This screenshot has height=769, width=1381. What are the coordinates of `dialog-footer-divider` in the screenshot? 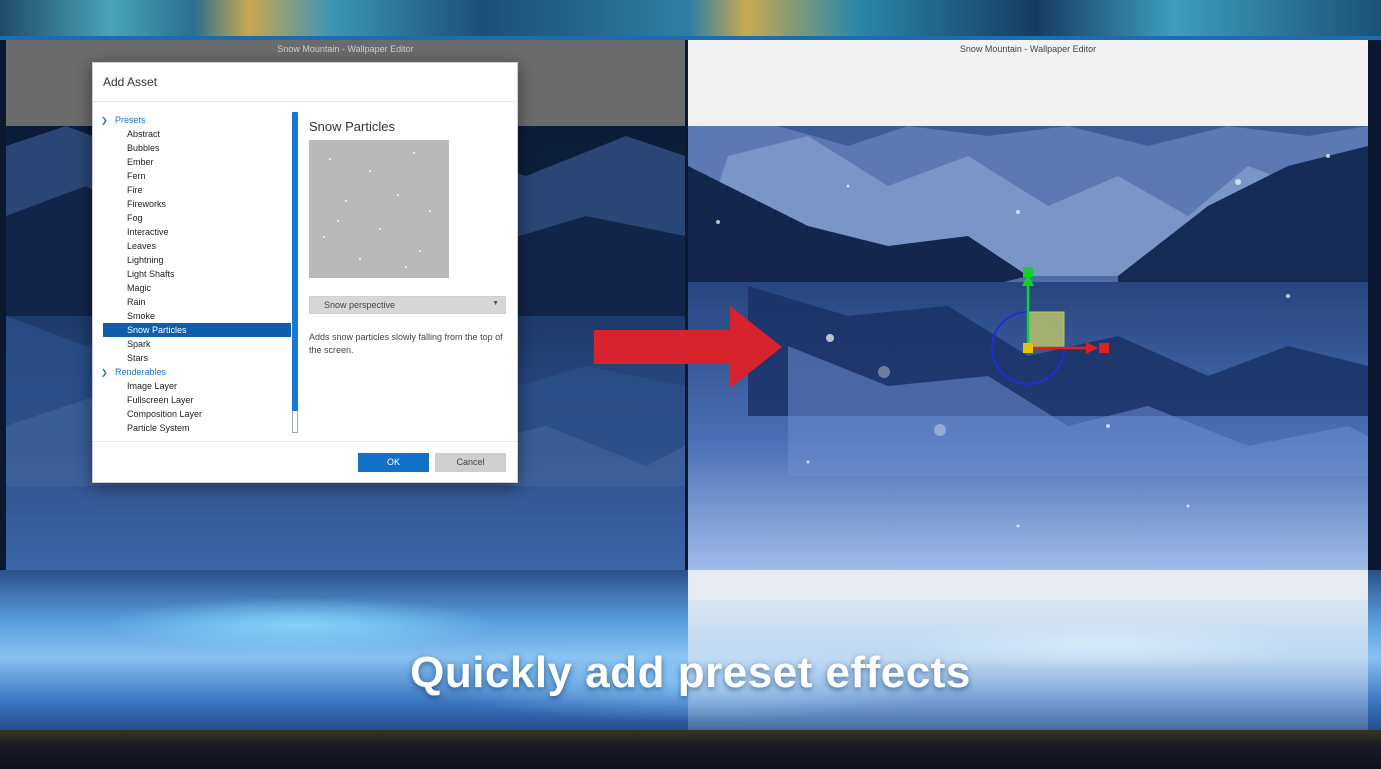 It's located at (305, 441).